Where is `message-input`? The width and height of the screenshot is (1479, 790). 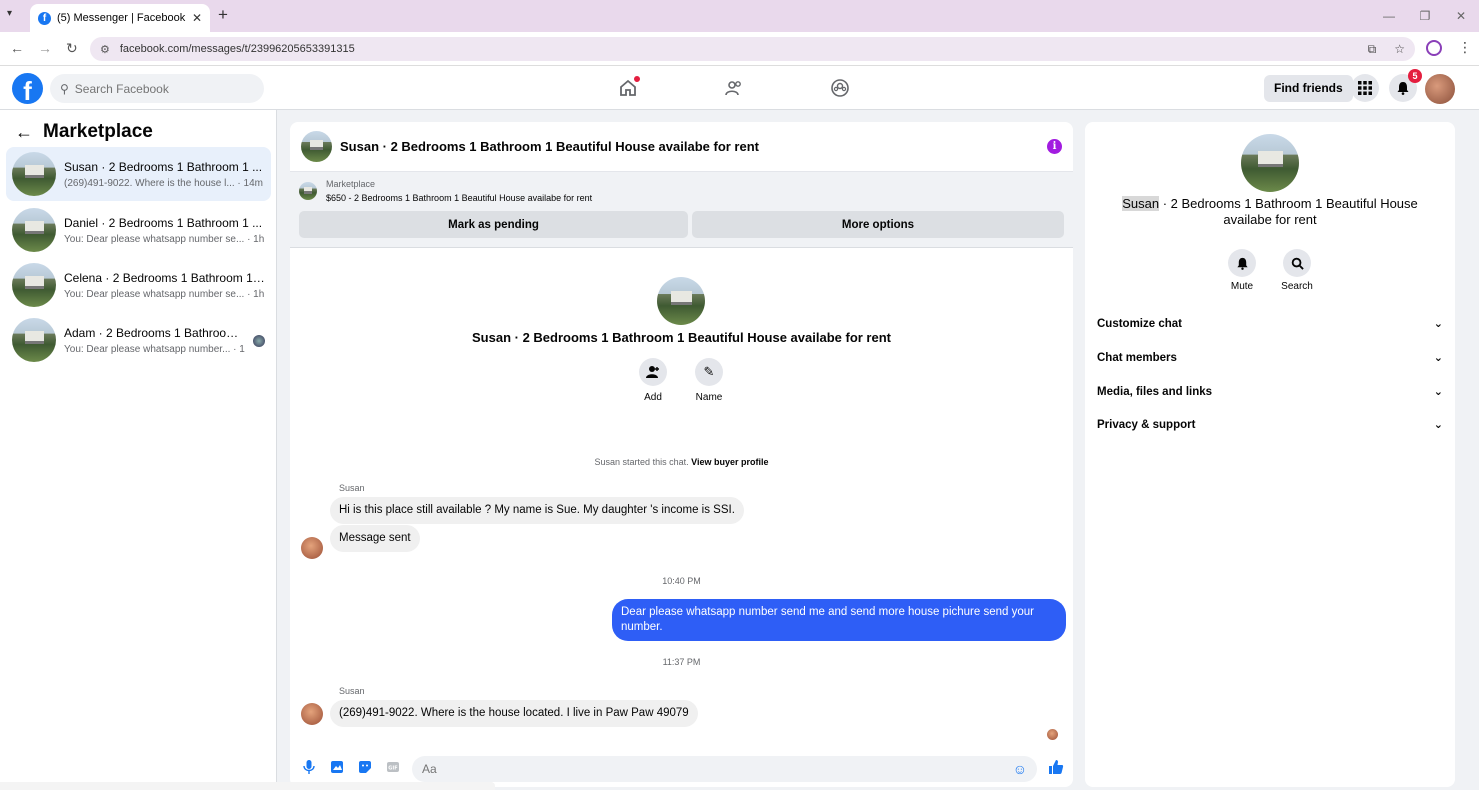 message-input is located at coordinates (717, 768).